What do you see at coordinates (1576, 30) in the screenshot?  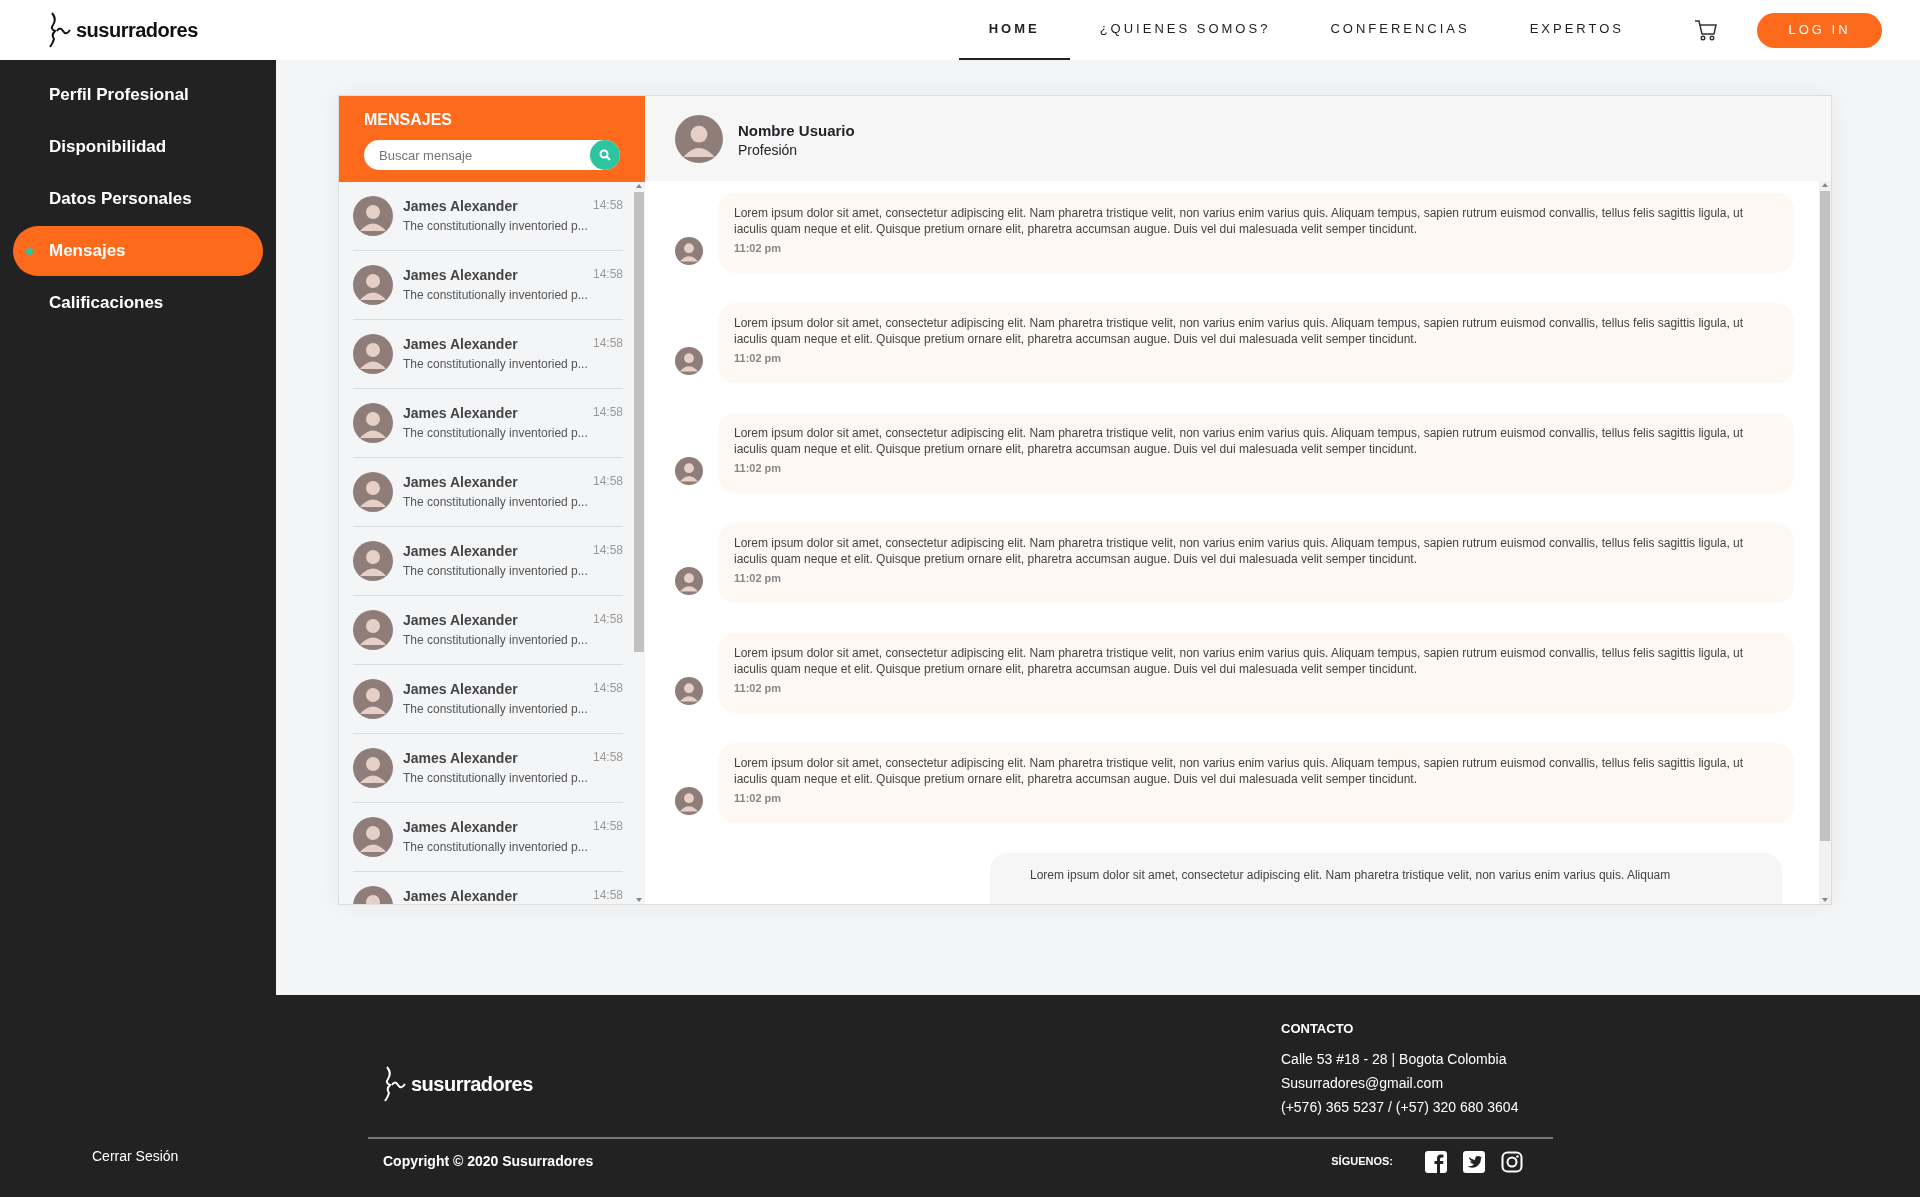 I see `nav-link: EXPERTOS` at bounding box center [1576, 30].